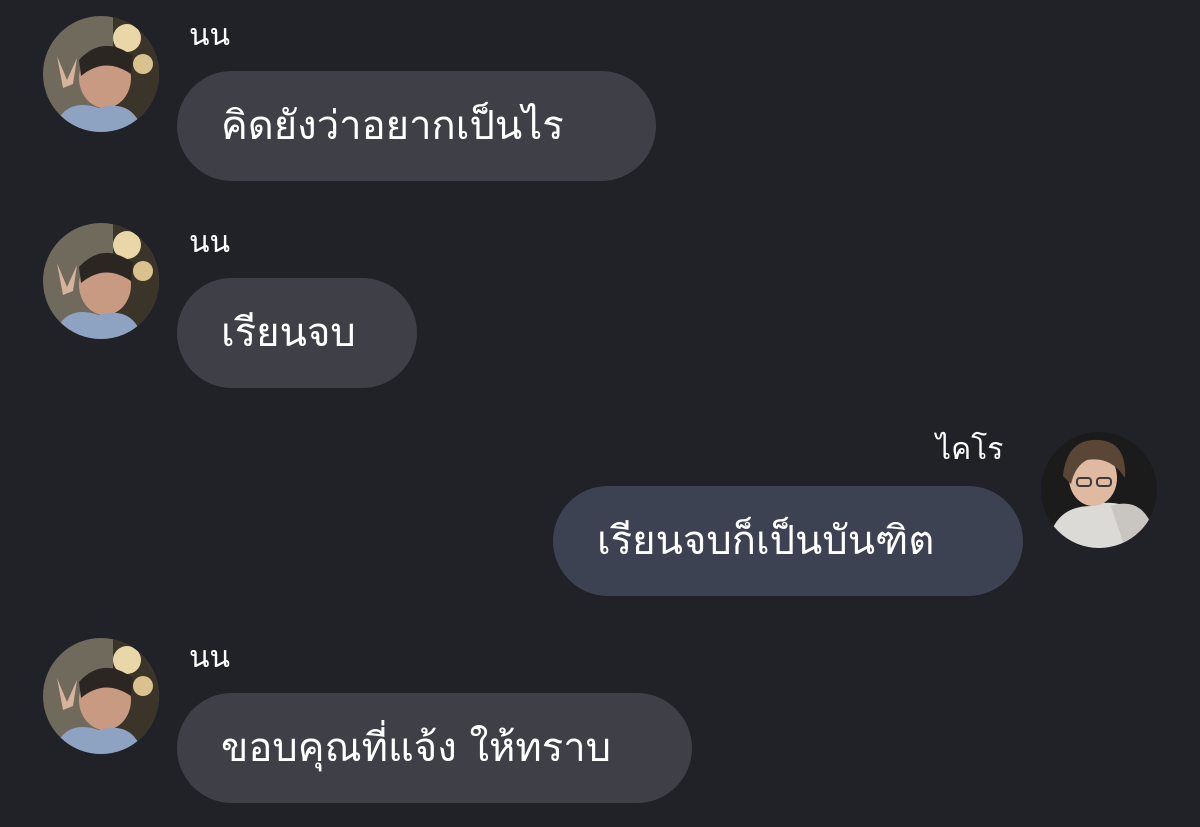 The height and width of the screenshot is (827, 1200). I want to click on message-bubble-outgoing: เรียนจบก็เป็นบันฑิต, so click(788, 541).